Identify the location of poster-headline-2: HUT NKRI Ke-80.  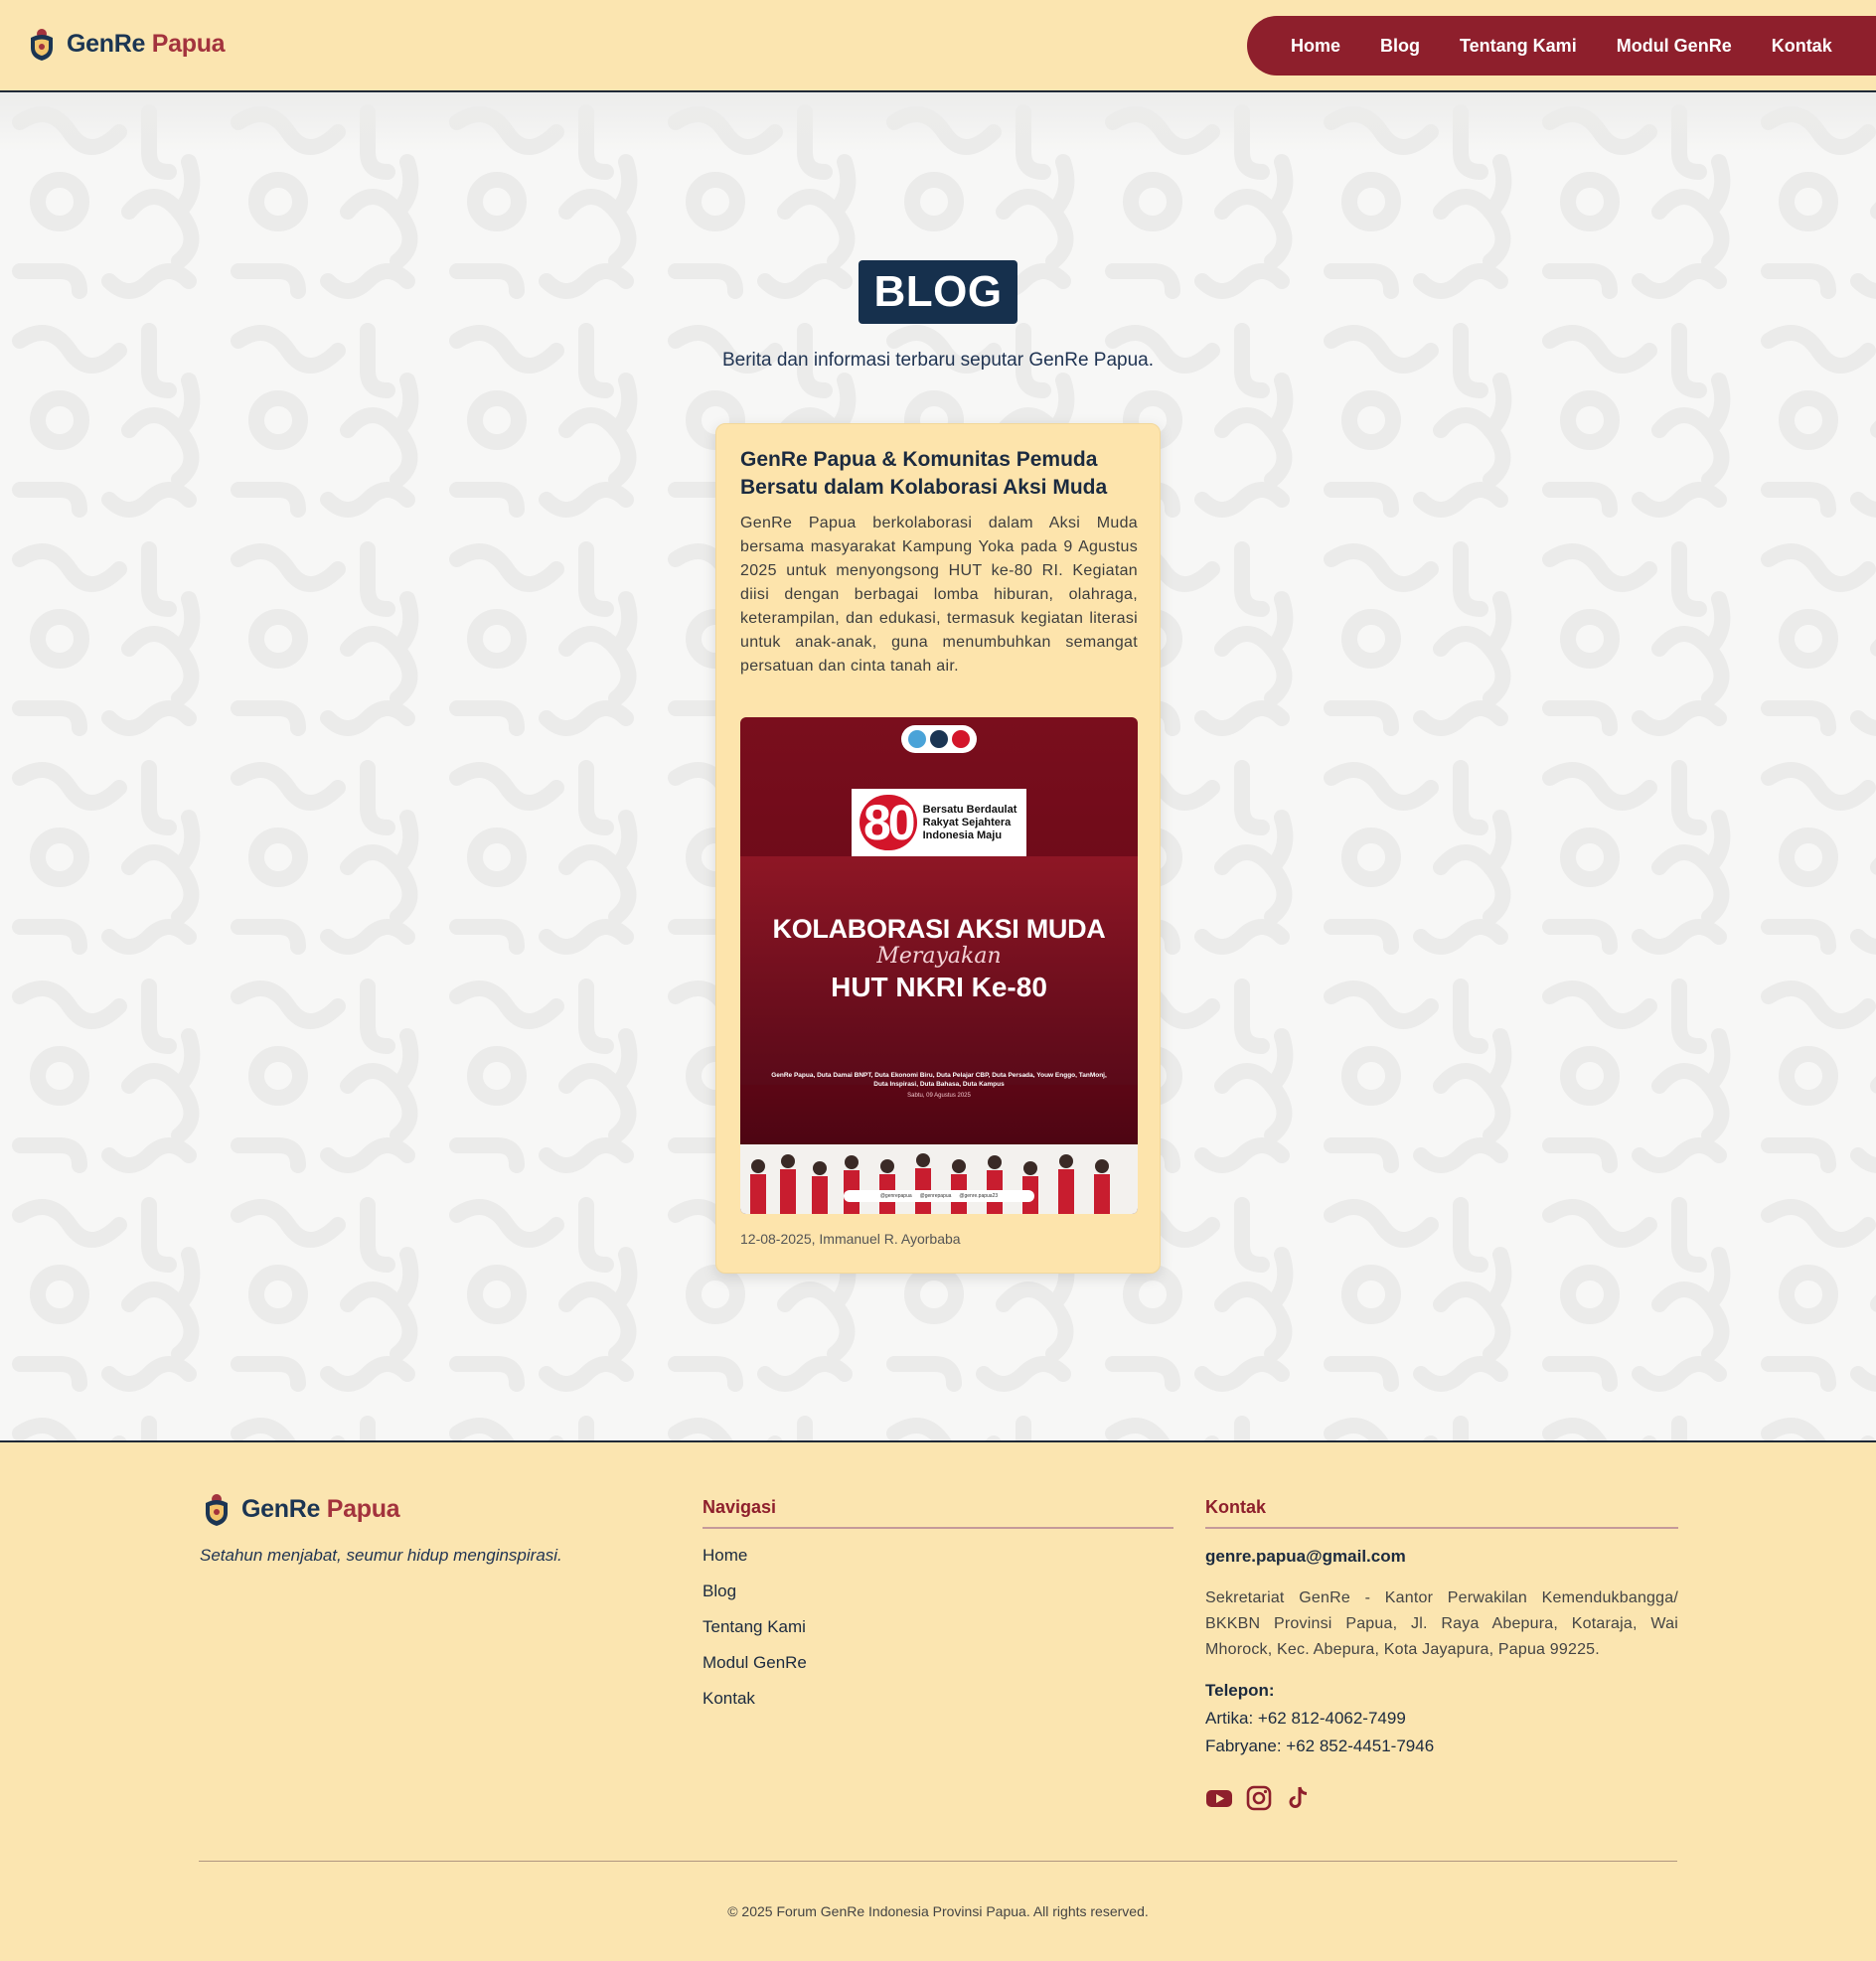
(939, 987).